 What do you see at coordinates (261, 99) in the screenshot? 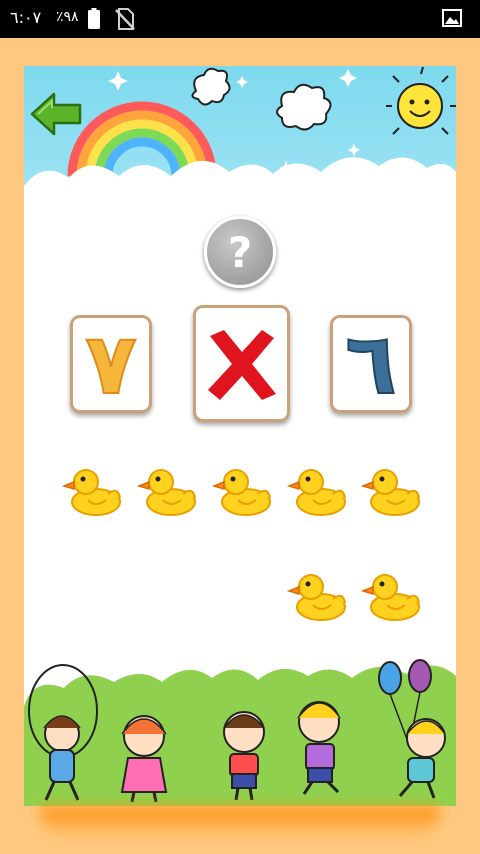
I see `cloud-icon` at bounding box center [261, 99].